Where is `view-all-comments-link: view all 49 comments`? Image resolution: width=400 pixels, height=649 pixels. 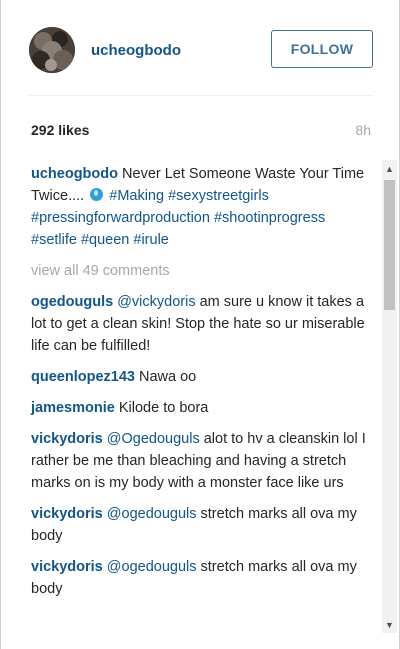
view-all-comments-link: view all 49 comments is located at coordinates (203, 271).